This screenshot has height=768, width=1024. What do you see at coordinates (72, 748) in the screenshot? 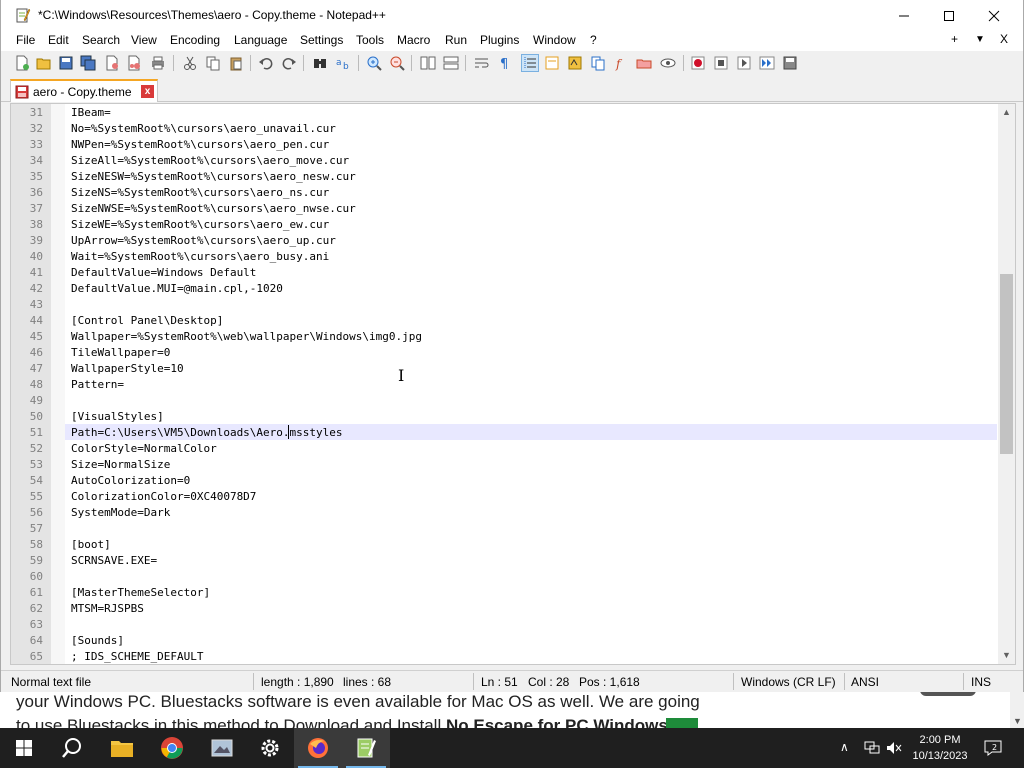
I see `search-button` at bounding box center [72, 748].